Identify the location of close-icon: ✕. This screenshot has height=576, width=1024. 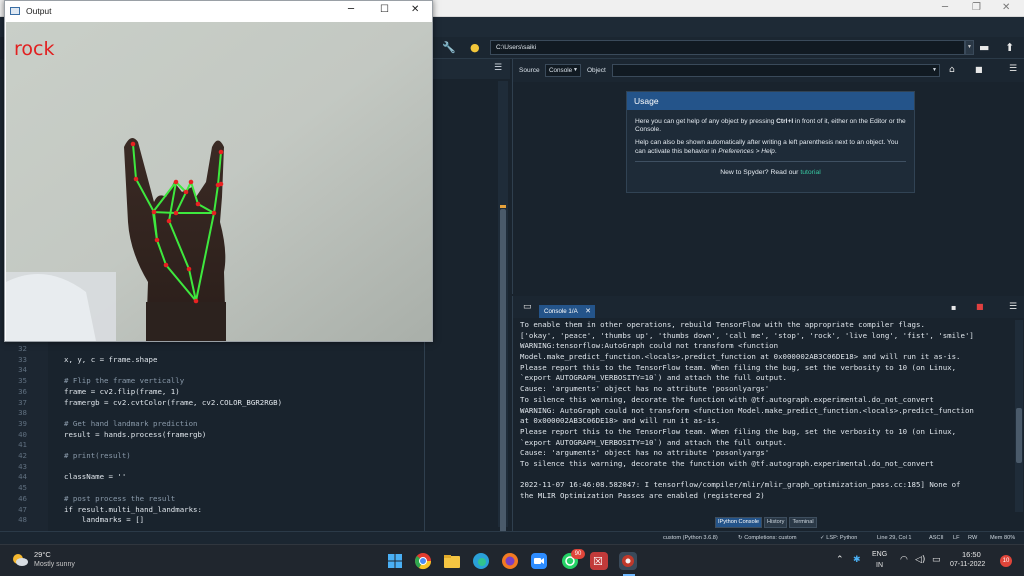
(415, 9).